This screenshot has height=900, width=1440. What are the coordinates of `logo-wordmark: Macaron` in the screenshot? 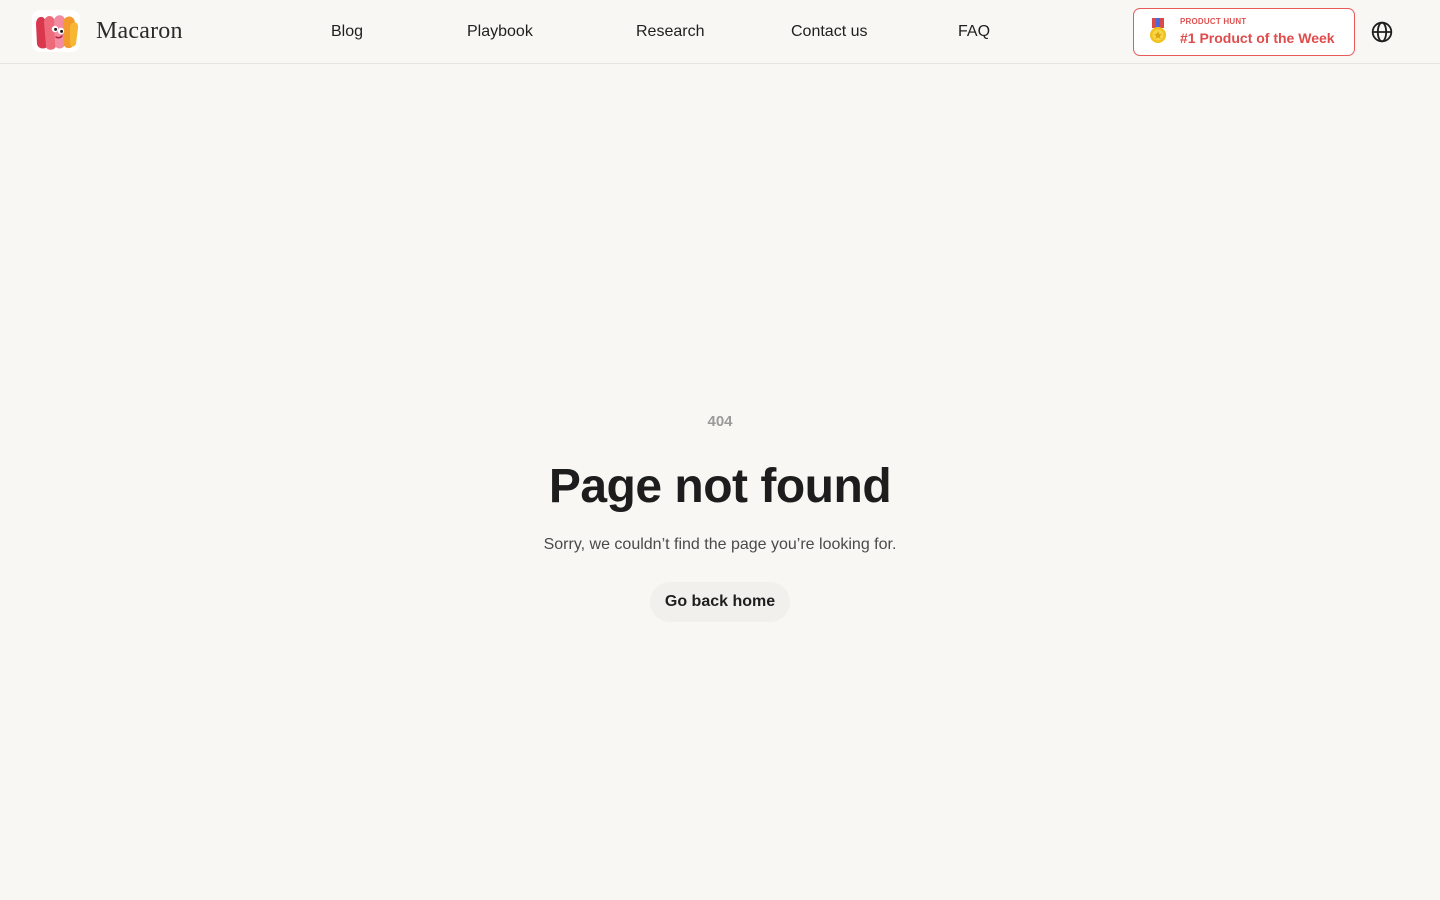 It's located at (139, 30).